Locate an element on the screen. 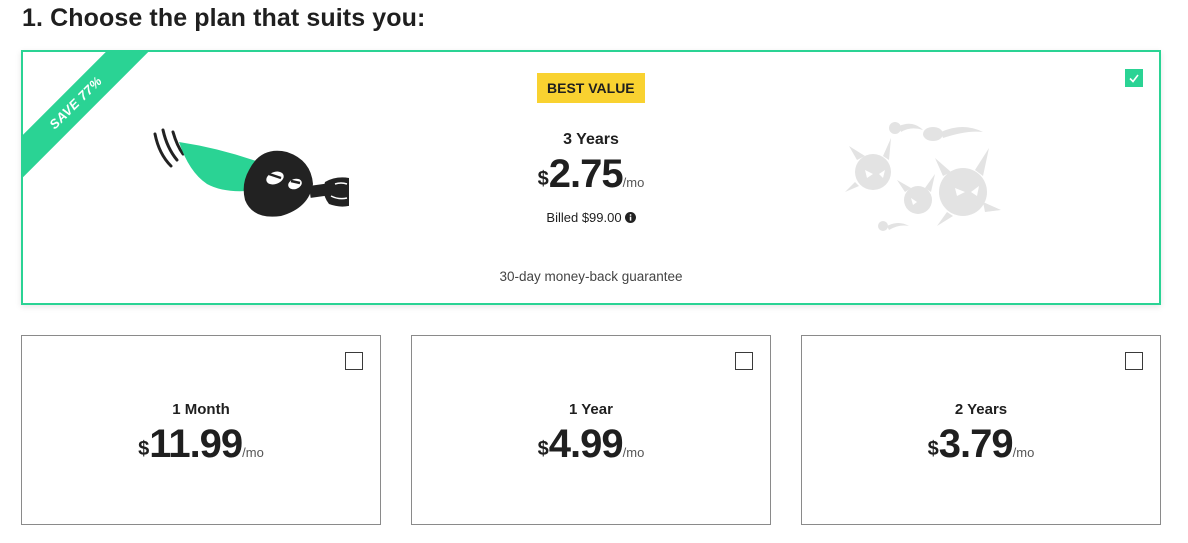 This screenshot has width=1188, height=543. plan-price-1-year: $4.99/mo is located at coordinates (591, 444).